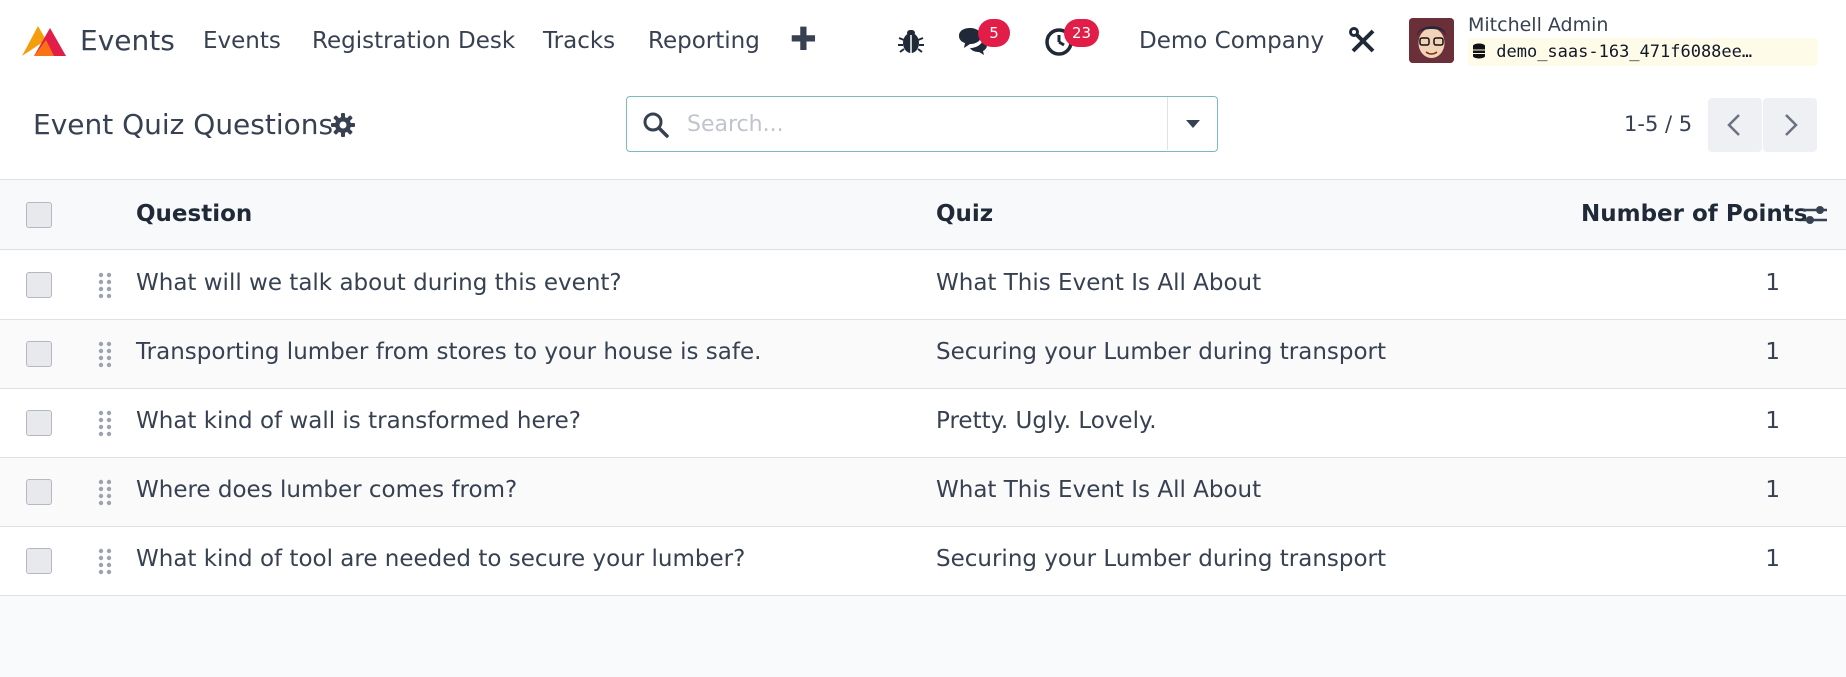 The width and height of the screenshot is (1846, 677). I want to click on pager-previous-button, so click(1735, 125).